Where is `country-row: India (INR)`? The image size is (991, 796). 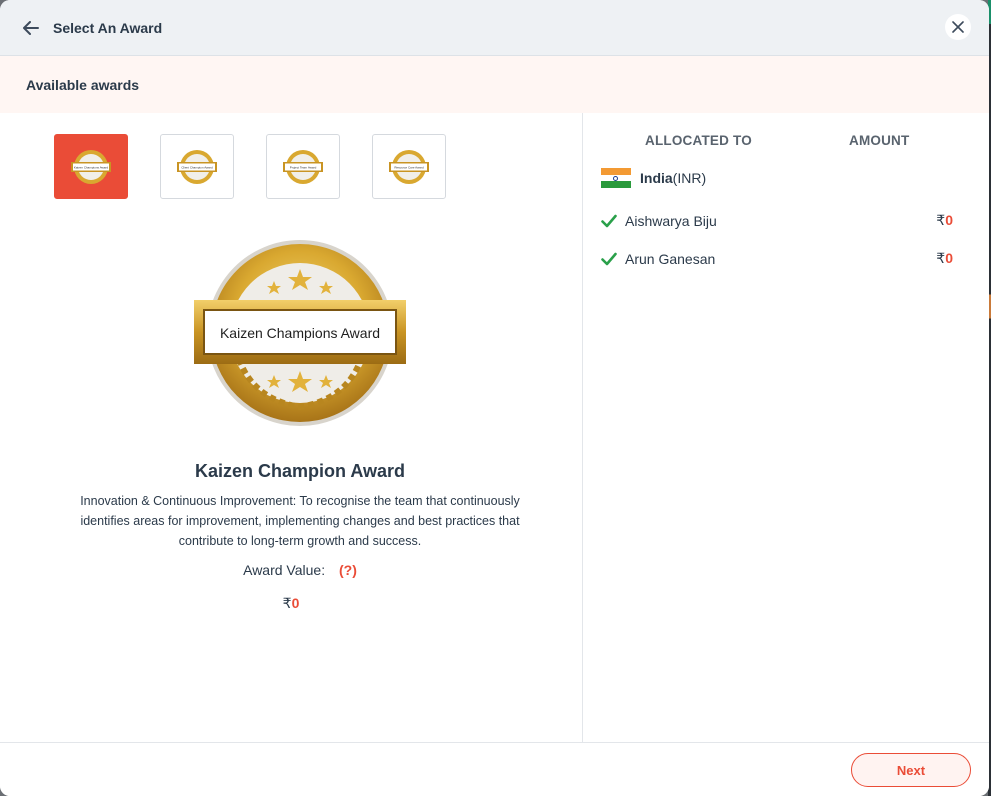 country-row: India (INR) is located at coordinates (654, 178).